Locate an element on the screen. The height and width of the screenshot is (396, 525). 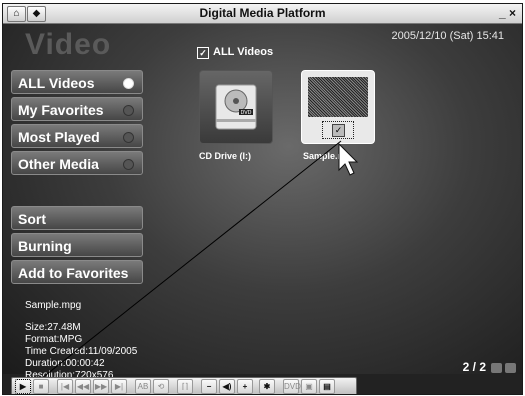
playback-controls: ▶ ■ |◀ ◀◀ ▶▶ ▶| AB ⟲ ⌈⌉ − ◀) + ✱ DVD ▣ ▤ is located at coordinates (184, 385).